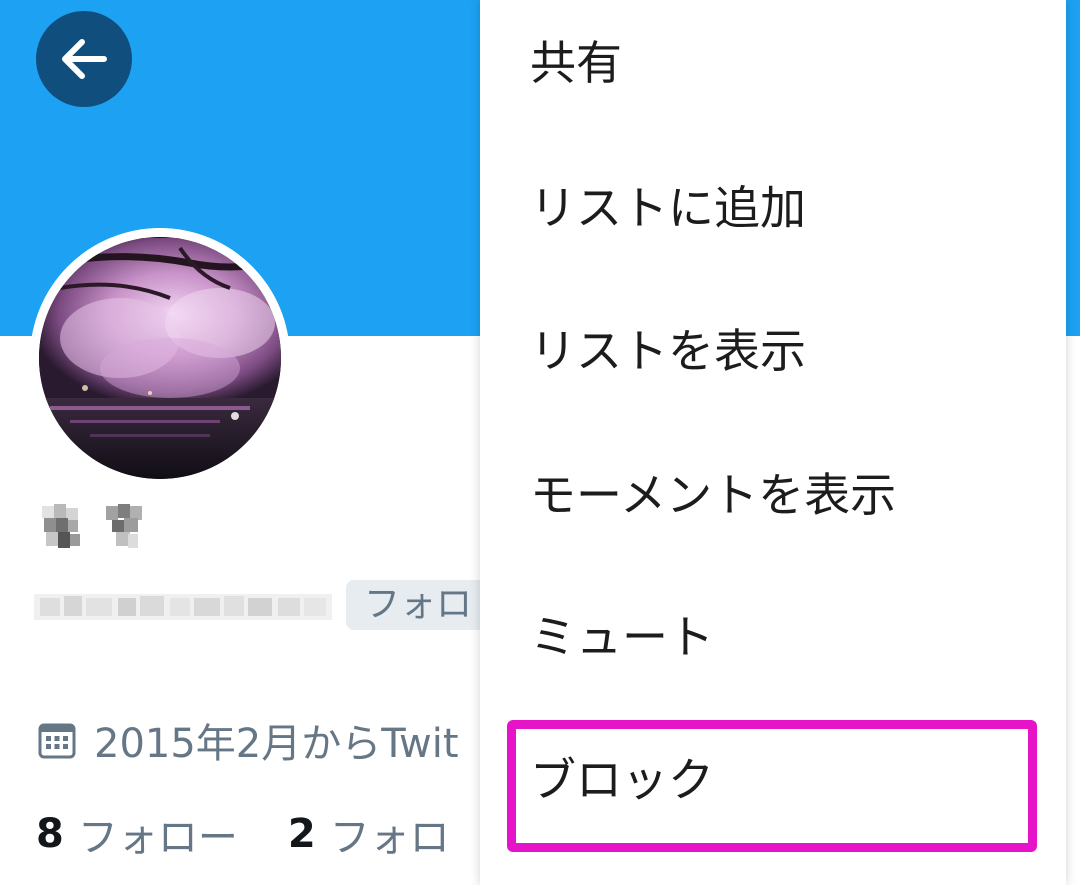 The height and width of the screenshot is (885, 1080). I want to click on avatar, so click(160, 358).